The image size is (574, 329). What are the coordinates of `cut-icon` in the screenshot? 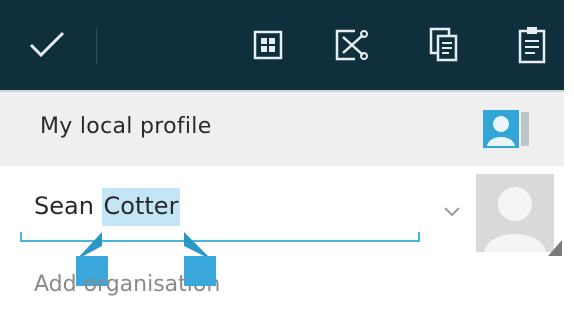 It's located at (351, 45).